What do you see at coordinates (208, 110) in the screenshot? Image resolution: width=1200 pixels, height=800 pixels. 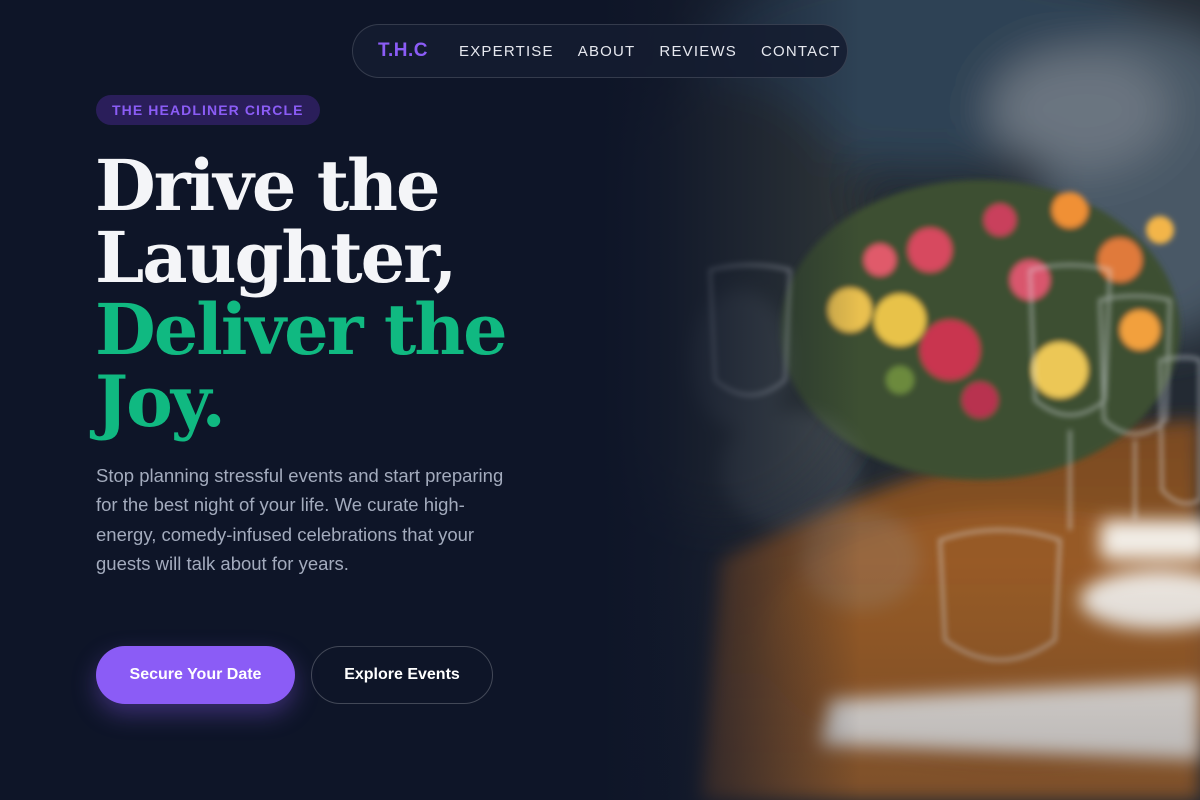 I see `hero-badge: THE HEADLINER CIRCLE` at bounding box center [208, 110].